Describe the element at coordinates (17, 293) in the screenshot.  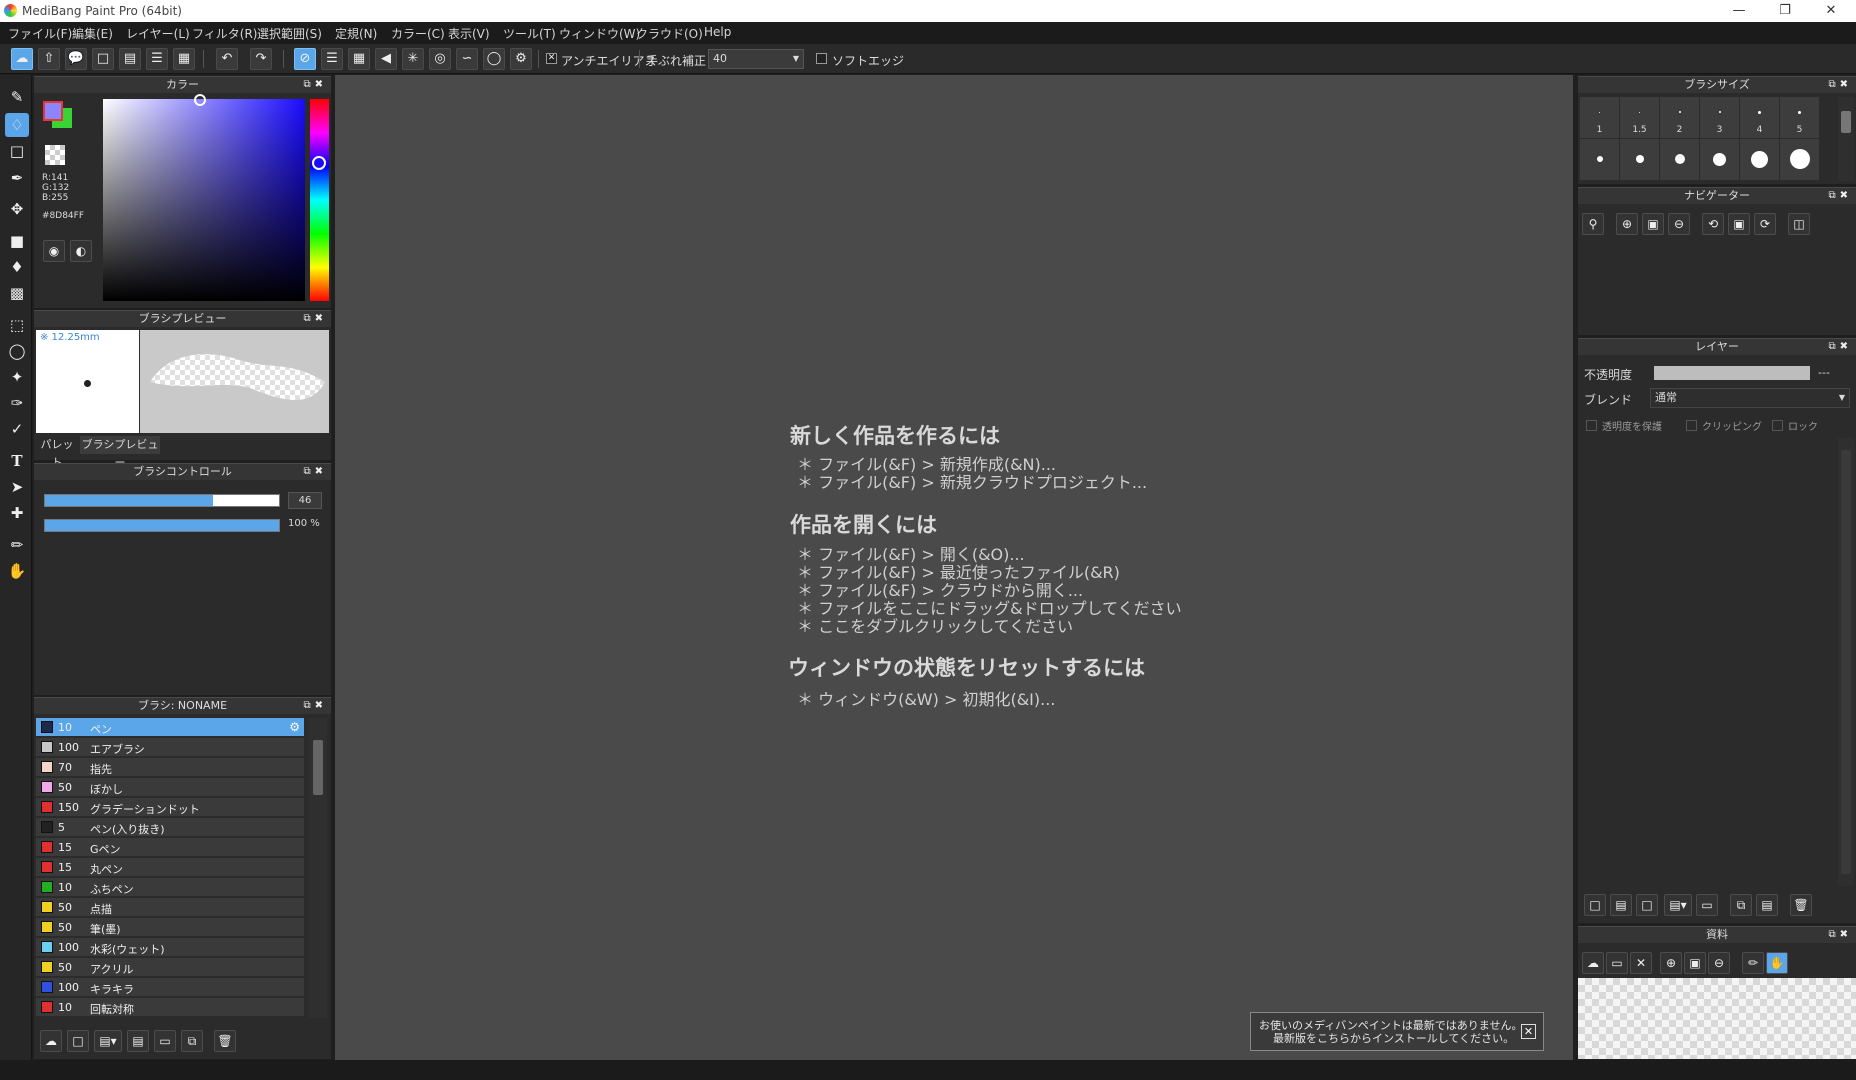
I see `gradient-tool-icon: ▩` at that location.